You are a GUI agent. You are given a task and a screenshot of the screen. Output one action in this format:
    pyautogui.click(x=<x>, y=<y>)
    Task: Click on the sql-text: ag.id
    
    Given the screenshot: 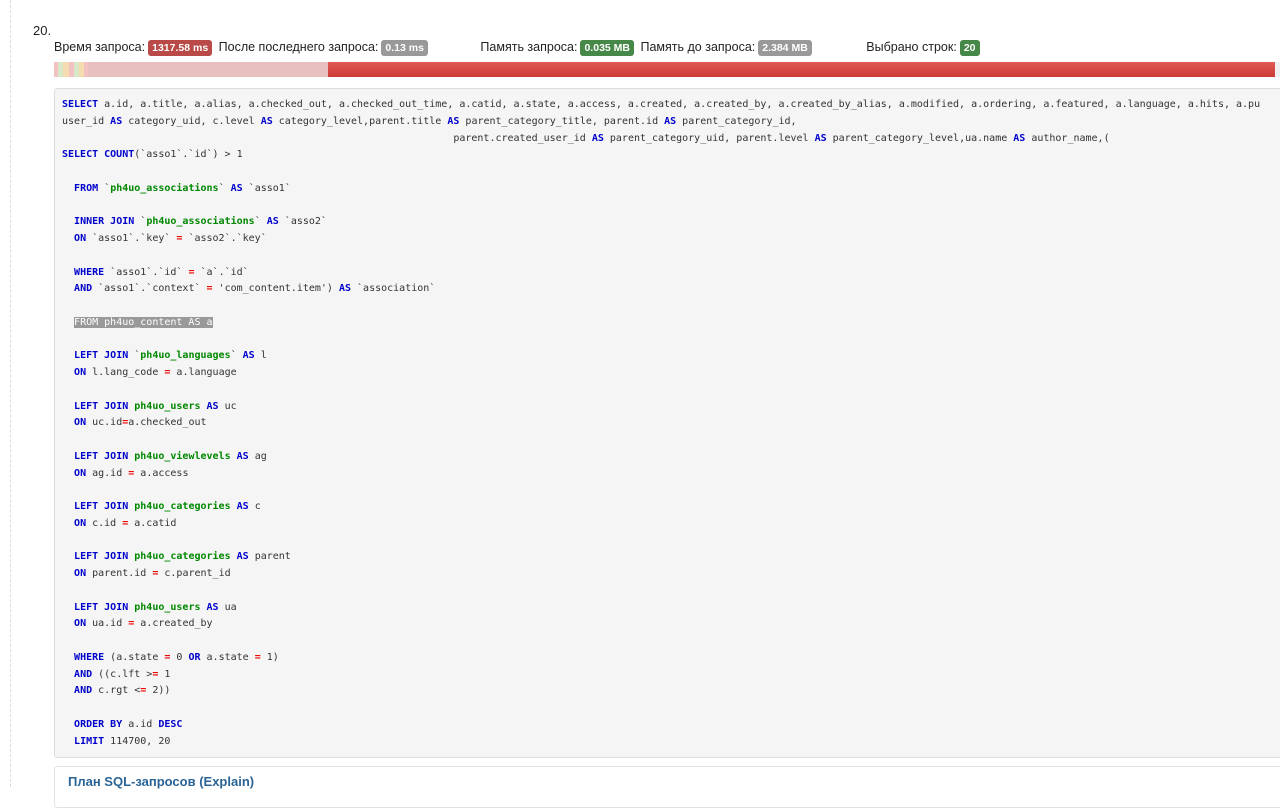 What is the action you would take?
    pyautogui.click(x=107, y=473)
    